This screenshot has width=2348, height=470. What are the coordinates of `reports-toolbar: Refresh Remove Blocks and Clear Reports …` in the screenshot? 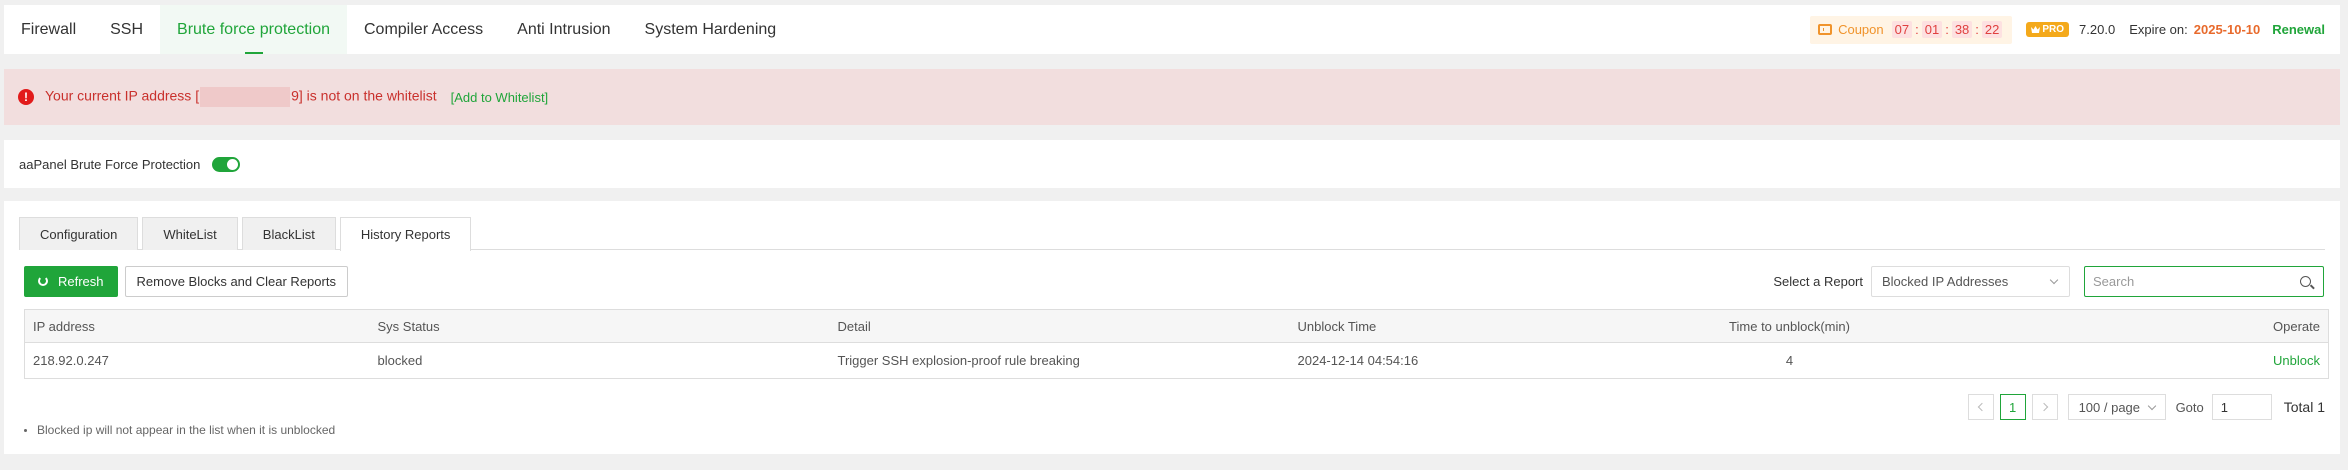 It's located at (1174, 281).